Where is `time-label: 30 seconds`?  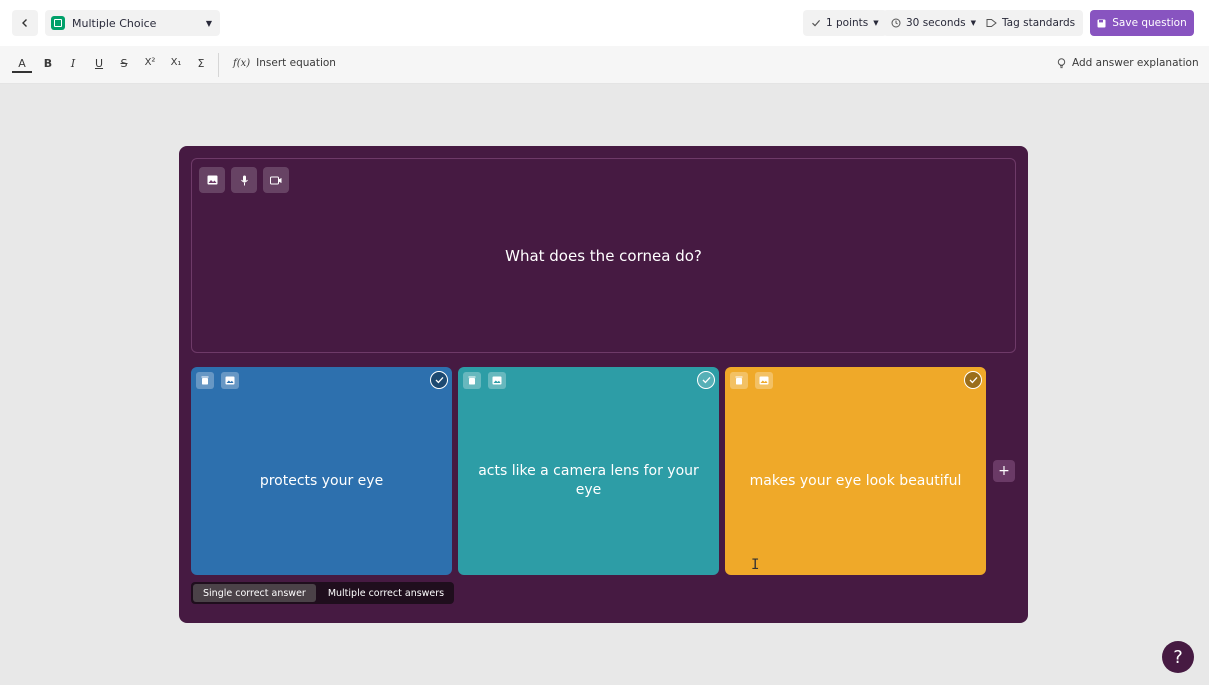 time-label: 30 seconds is located at coordinates (936, 23).